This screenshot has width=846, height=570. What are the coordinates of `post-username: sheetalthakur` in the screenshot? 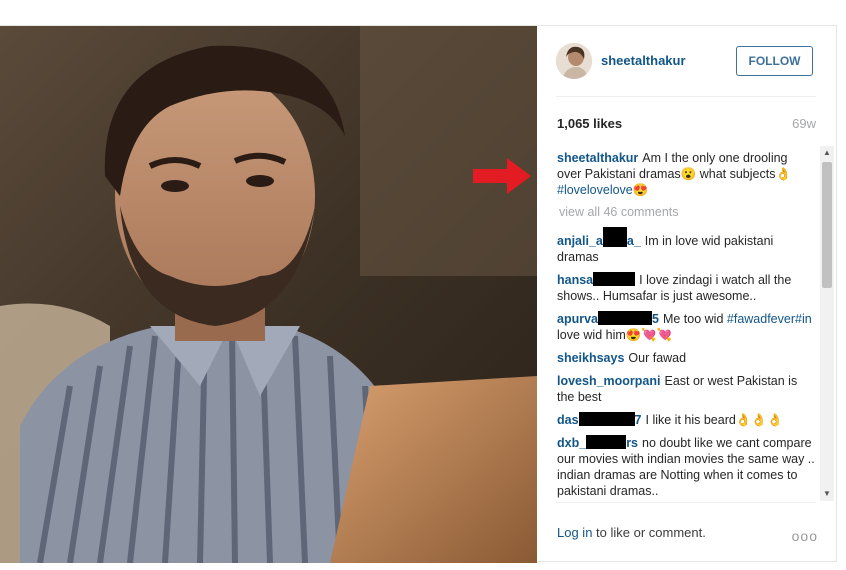 It's located at (643, 60).